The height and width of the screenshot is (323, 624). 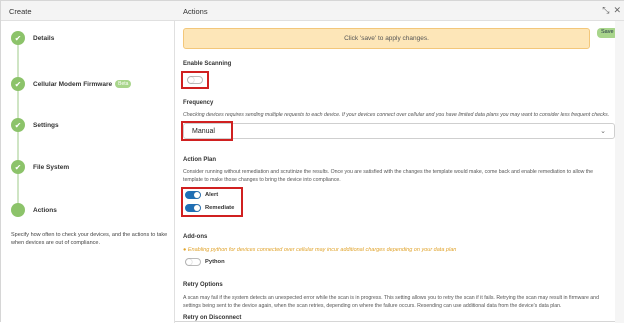 I want to click on retry-options-title: Retry Options, so click(x=203, y=285).